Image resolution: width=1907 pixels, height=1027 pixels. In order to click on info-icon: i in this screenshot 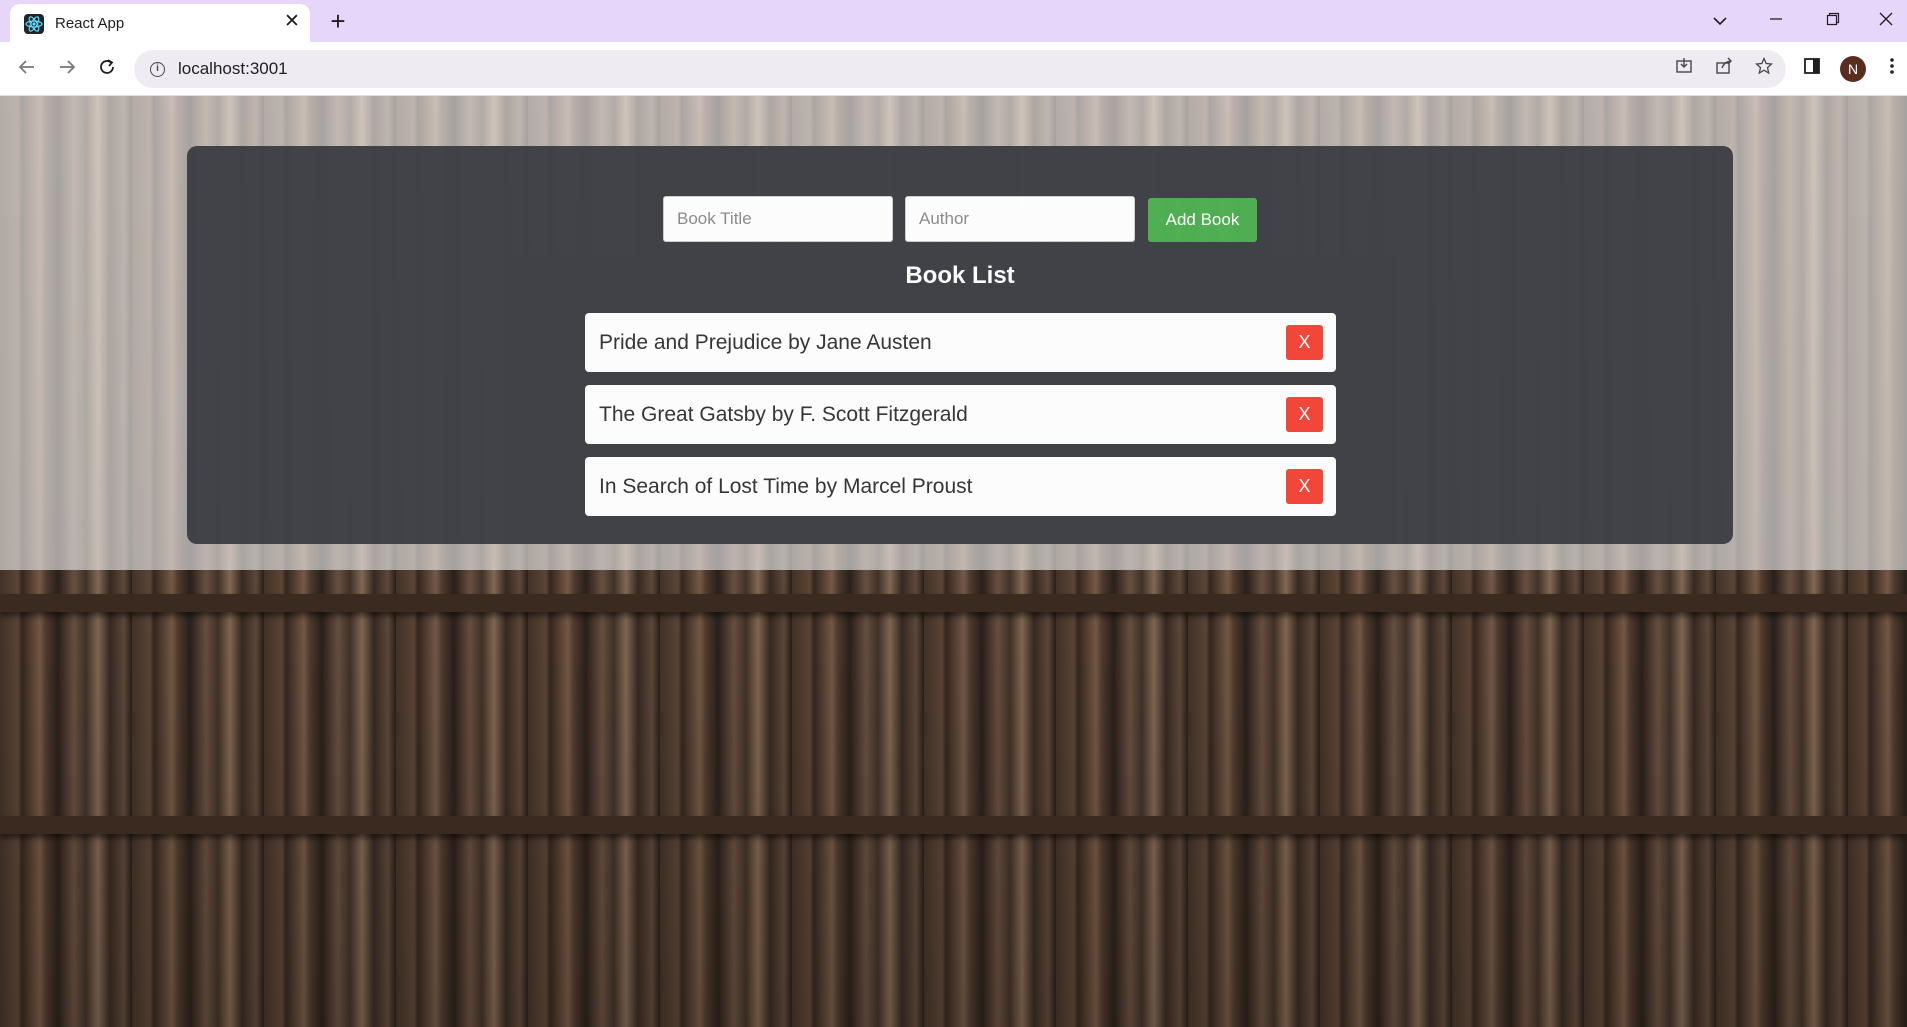, I will do `click(157, 69)`.